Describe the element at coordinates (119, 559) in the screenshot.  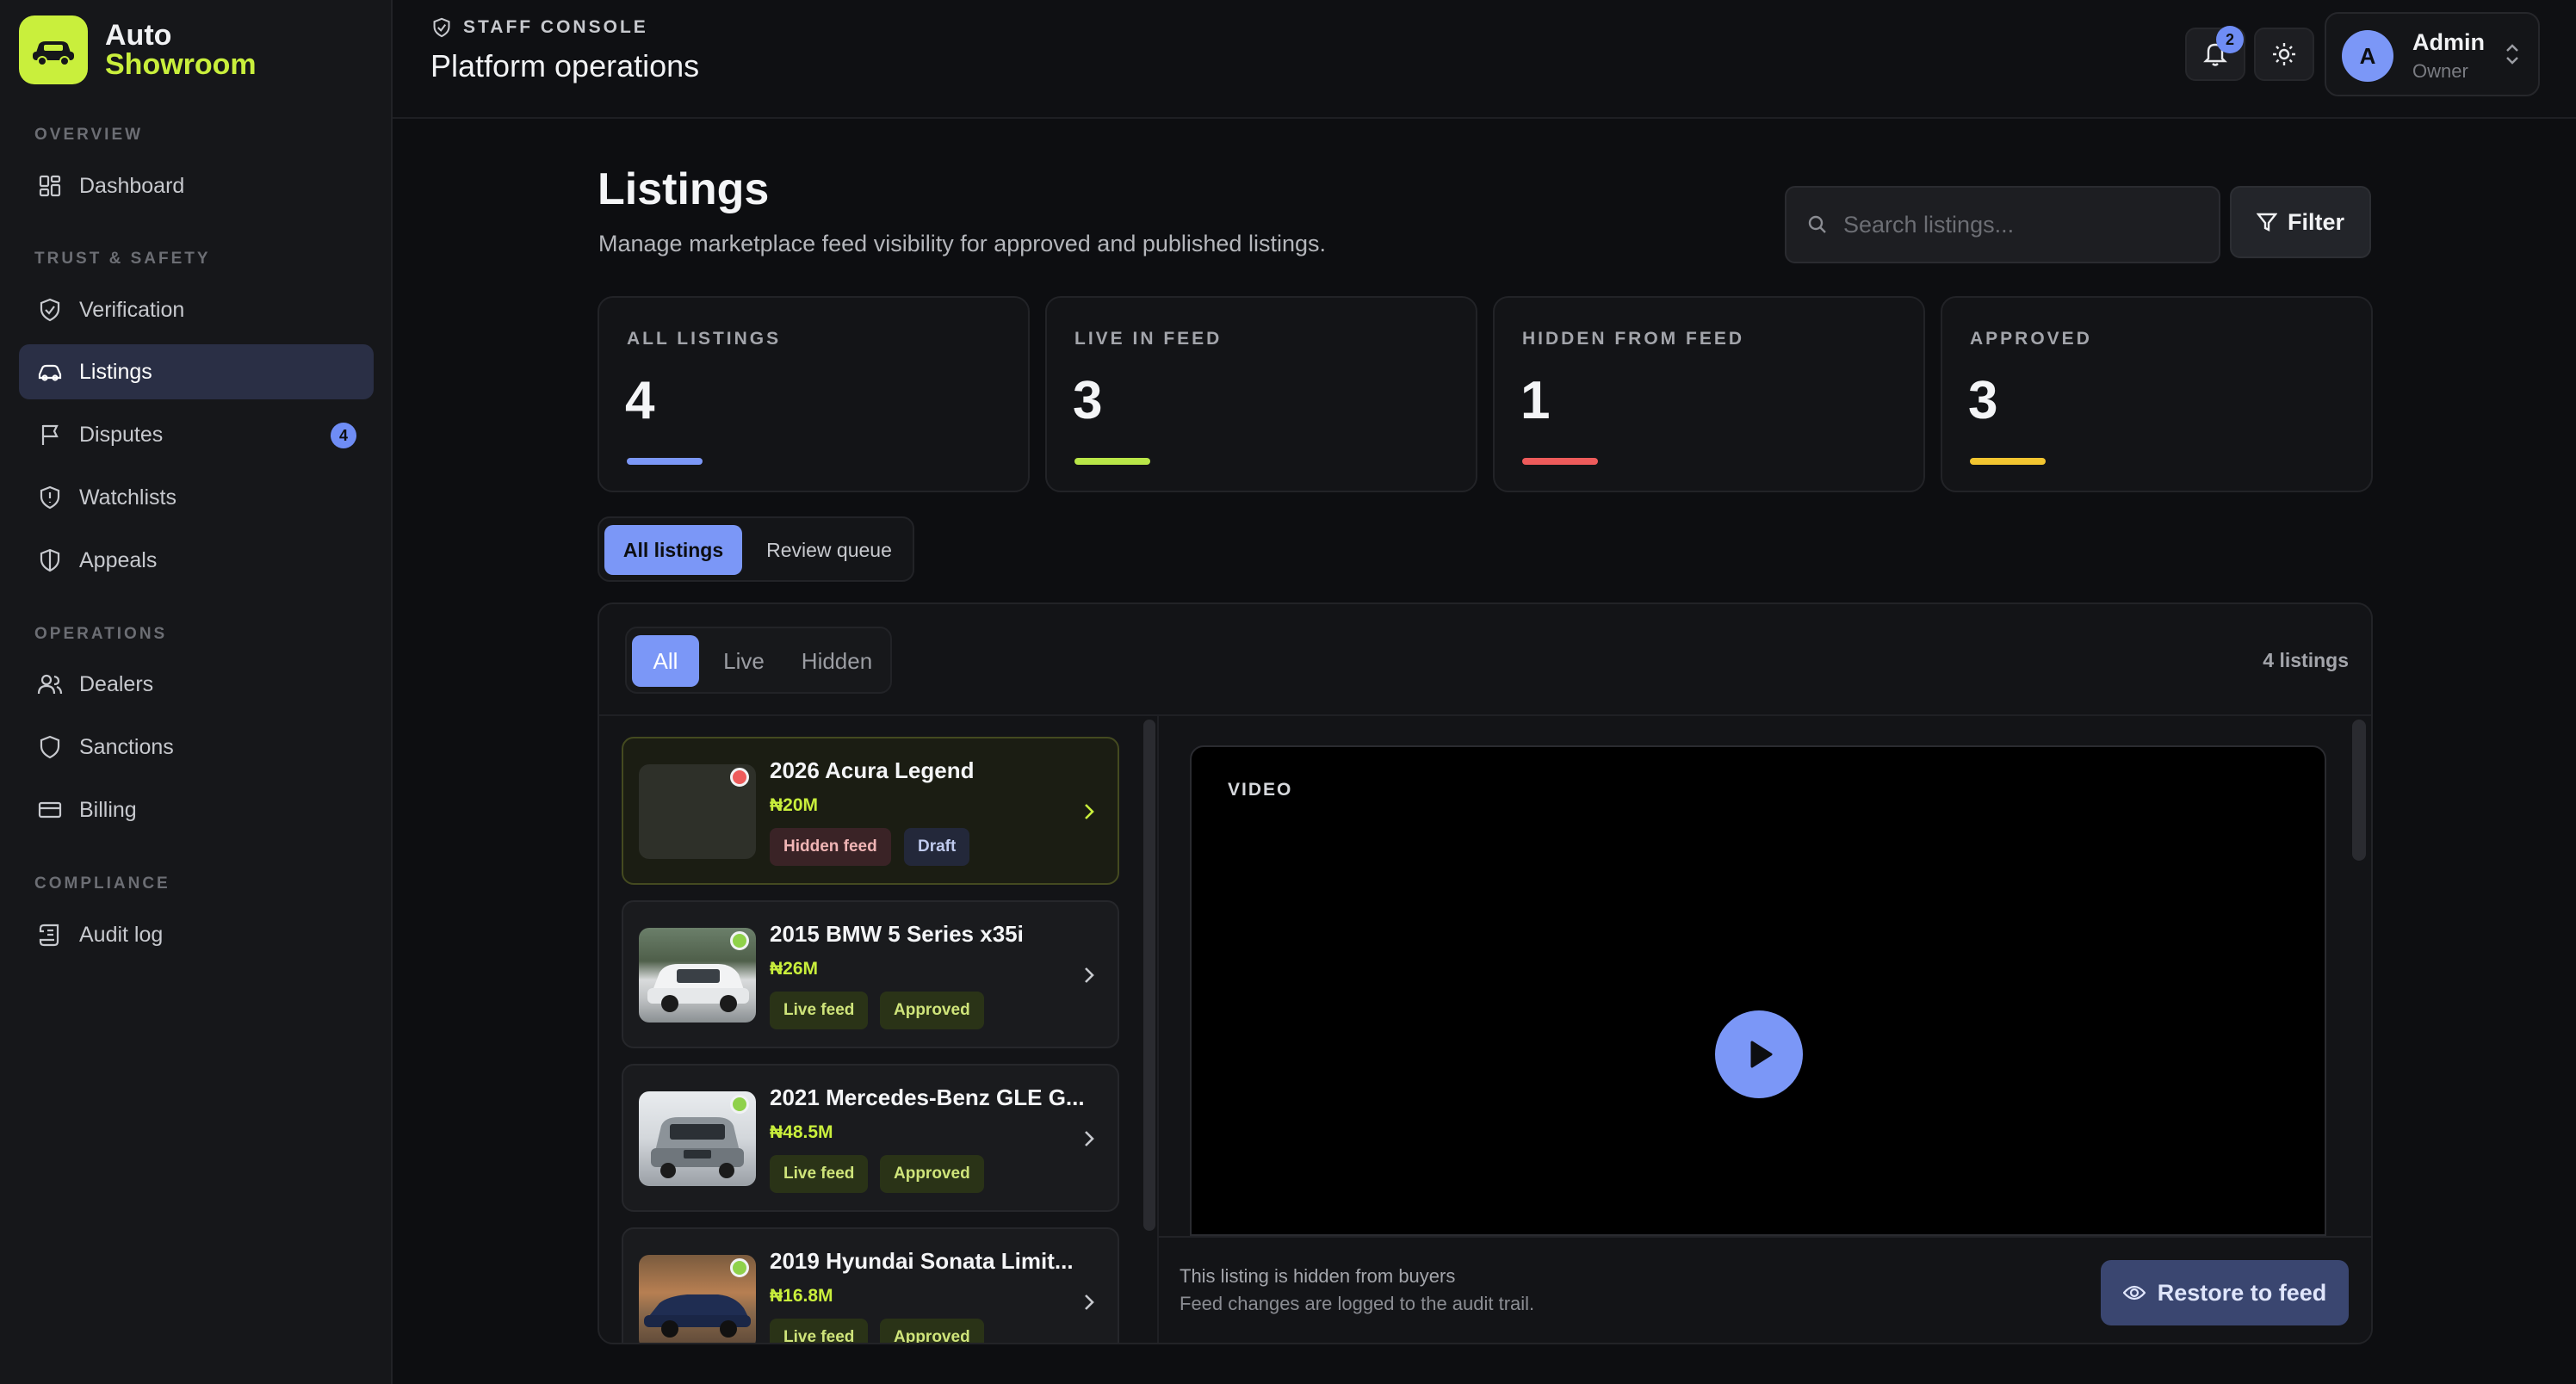
I see `sidebar-item-label: Appeals` at that location.